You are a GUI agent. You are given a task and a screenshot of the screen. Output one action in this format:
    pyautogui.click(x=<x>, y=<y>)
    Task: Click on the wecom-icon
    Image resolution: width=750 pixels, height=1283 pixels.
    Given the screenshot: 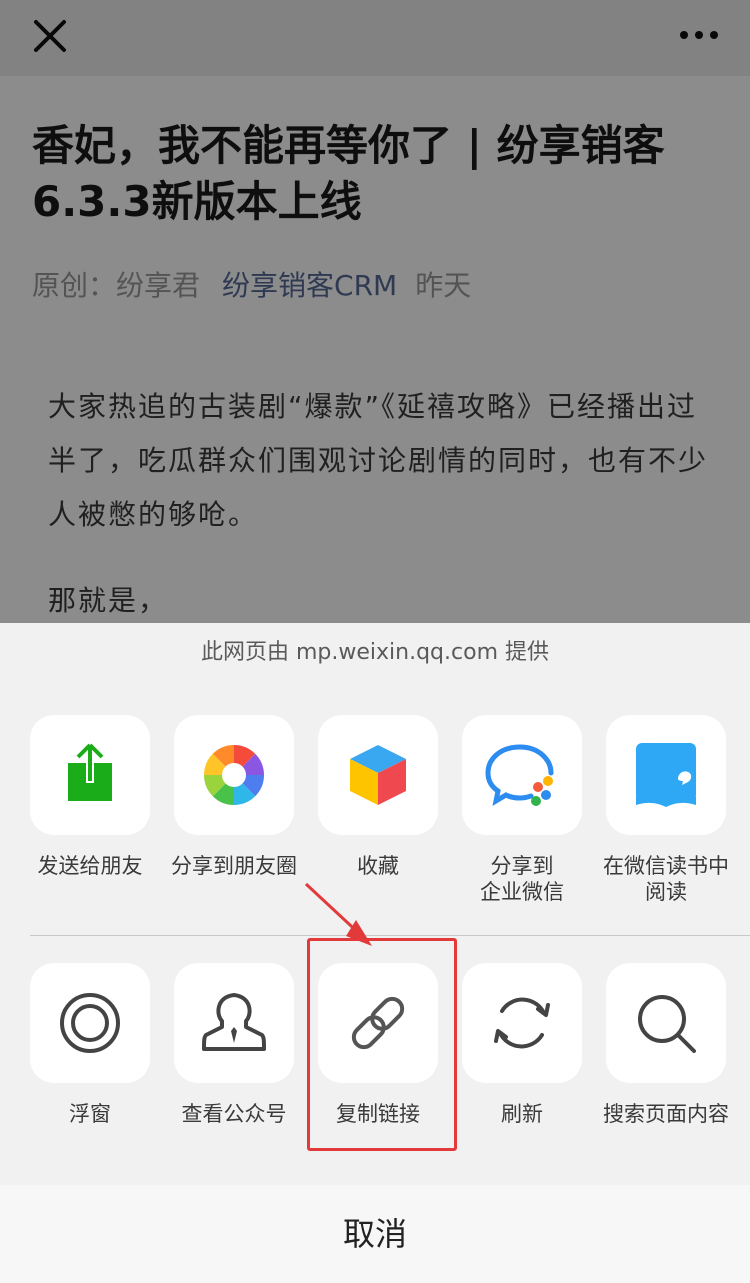 What is the action you would take?
    pyautogui.click(x=519, y=775)
    